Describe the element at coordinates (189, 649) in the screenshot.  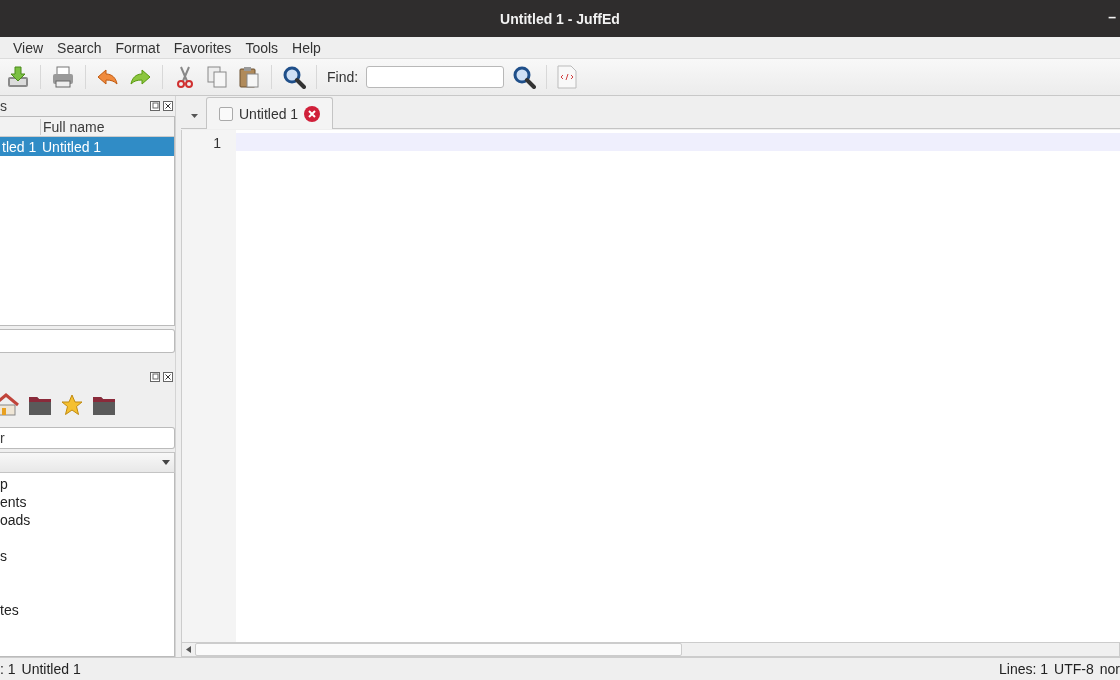
I see `left-arrow-icon` at that location.